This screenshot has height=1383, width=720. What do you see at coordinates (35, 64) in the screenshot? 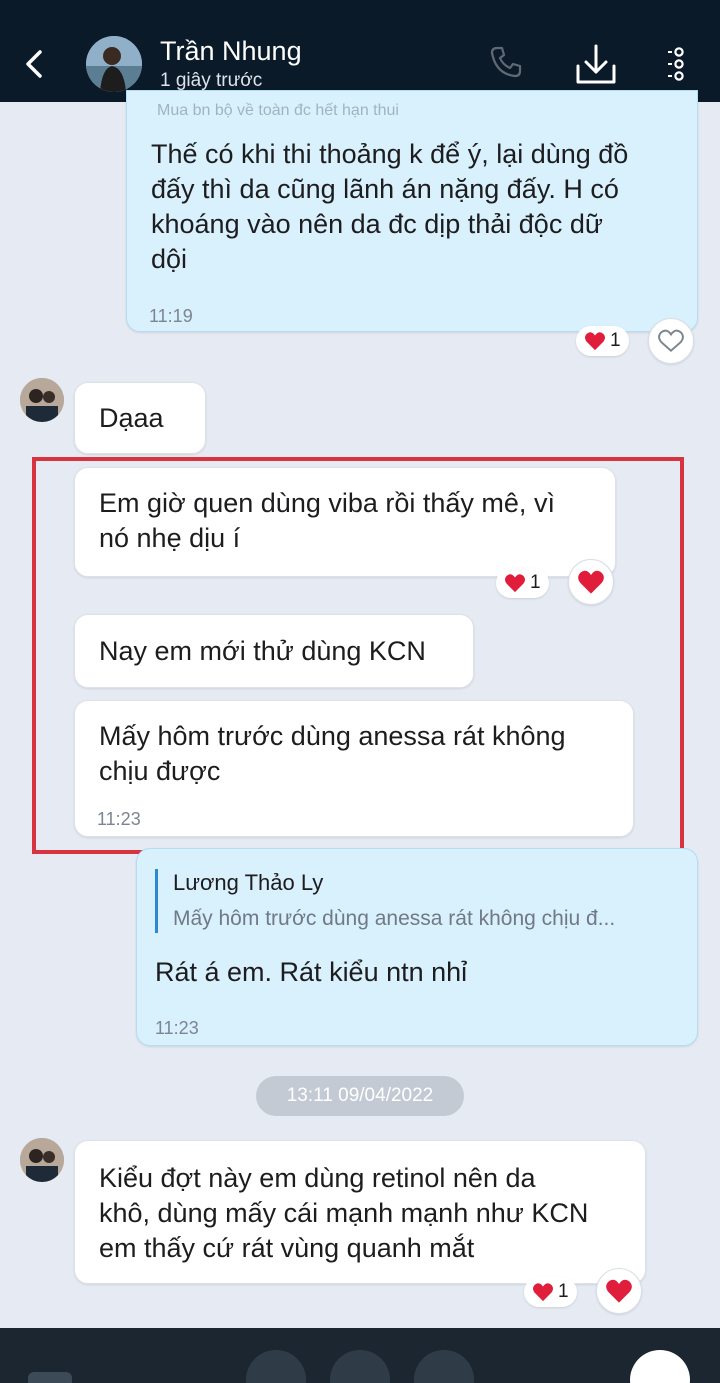
I see `back-arrow-icon` at bounding box center [35, 64].